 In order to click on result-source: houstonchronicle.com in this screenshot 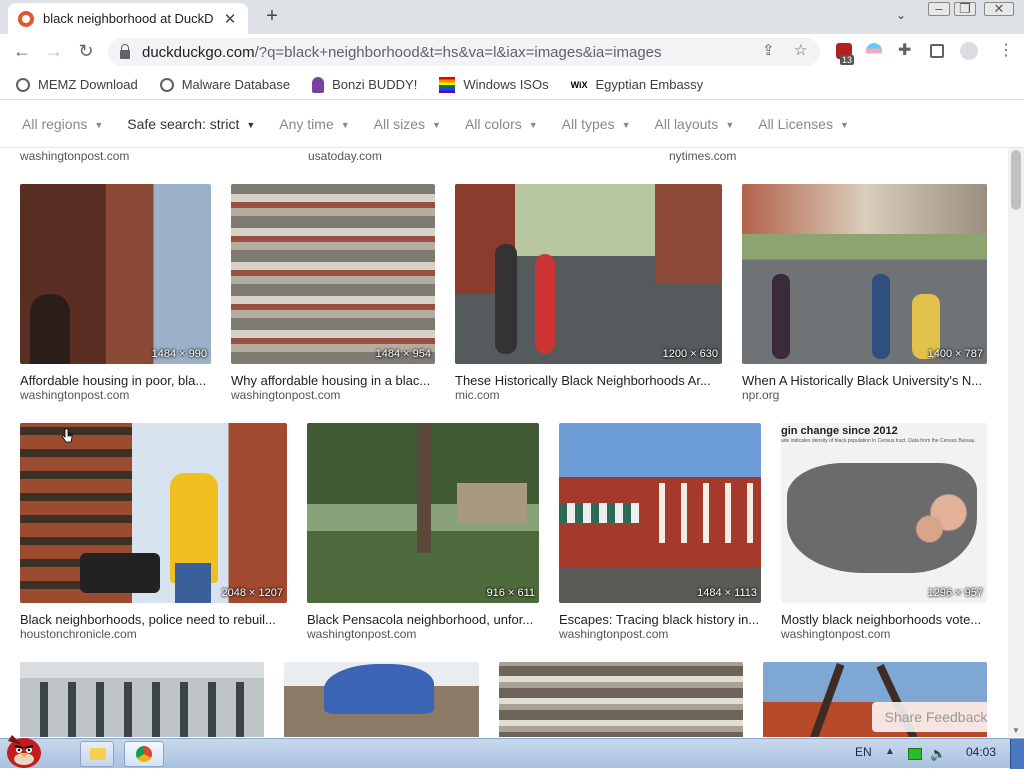, I will do `click(78, 634)`.